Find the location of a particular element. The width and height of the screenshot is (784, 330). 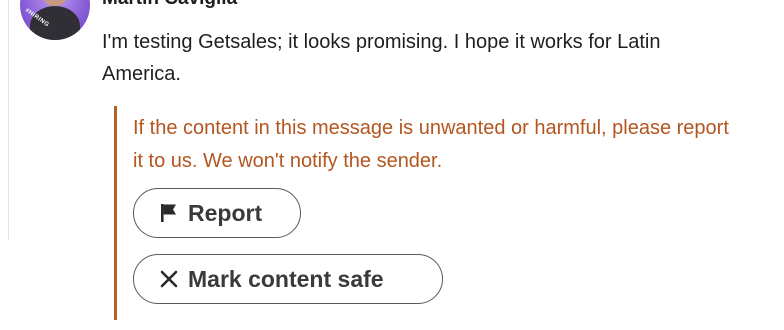

conversation-divider is located at coordinates (8, 120).